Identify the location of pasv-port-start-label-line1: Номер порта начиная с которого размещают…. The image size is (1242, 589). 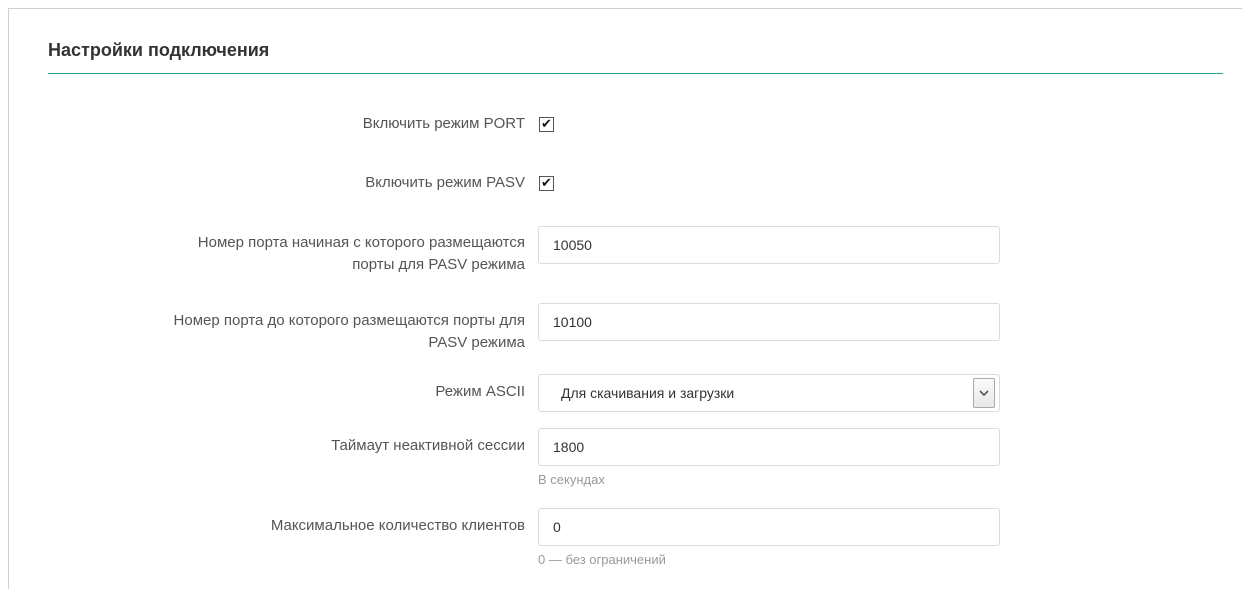
(361, 242).